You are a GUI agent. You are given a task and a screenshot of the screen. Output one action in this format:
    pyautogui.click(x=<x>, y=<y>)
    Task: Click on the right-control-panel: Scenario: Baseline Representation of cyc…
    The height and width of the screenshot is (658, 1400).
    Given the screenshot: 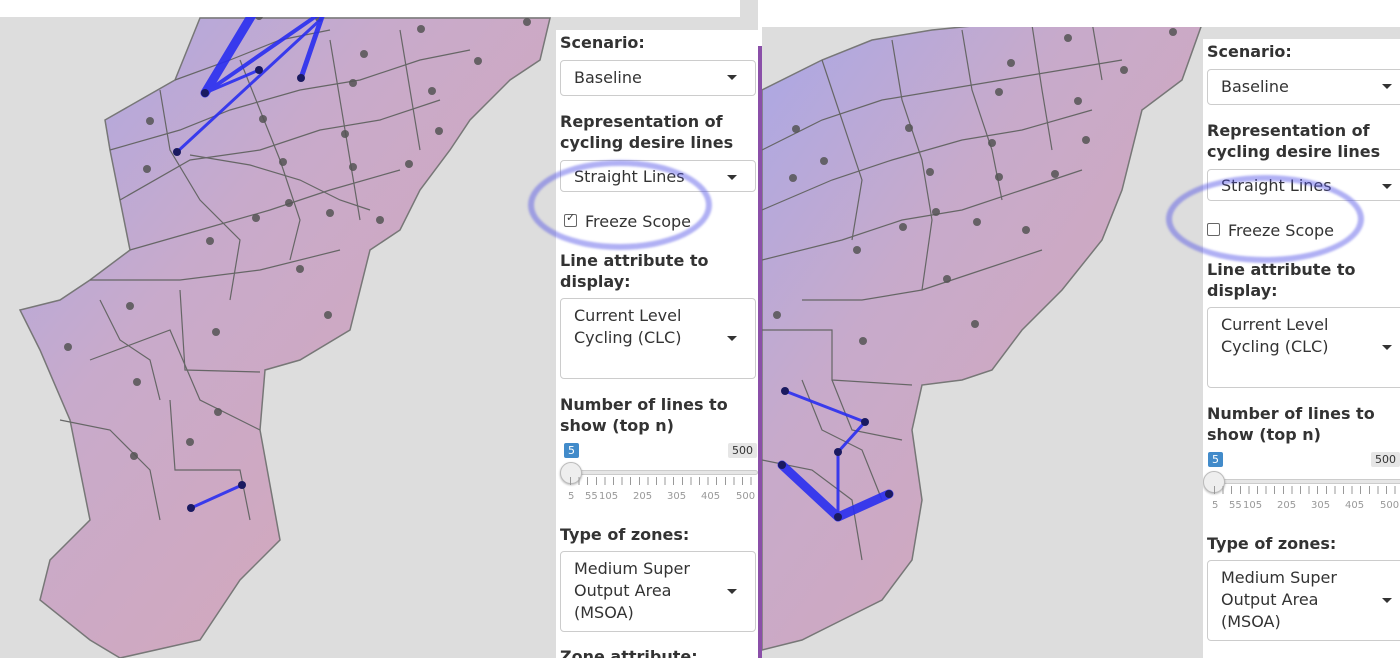 What is the action you would take?
    pyautogui.click(x=1301, y=348)
    